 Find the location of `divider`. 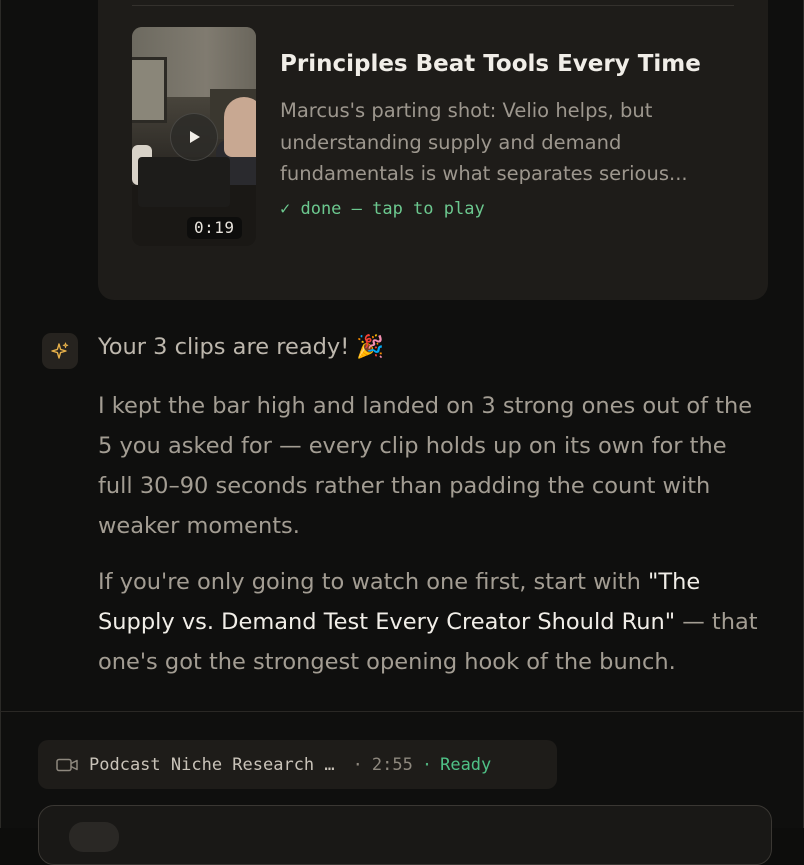

divider is located at coordinates (402, 711).